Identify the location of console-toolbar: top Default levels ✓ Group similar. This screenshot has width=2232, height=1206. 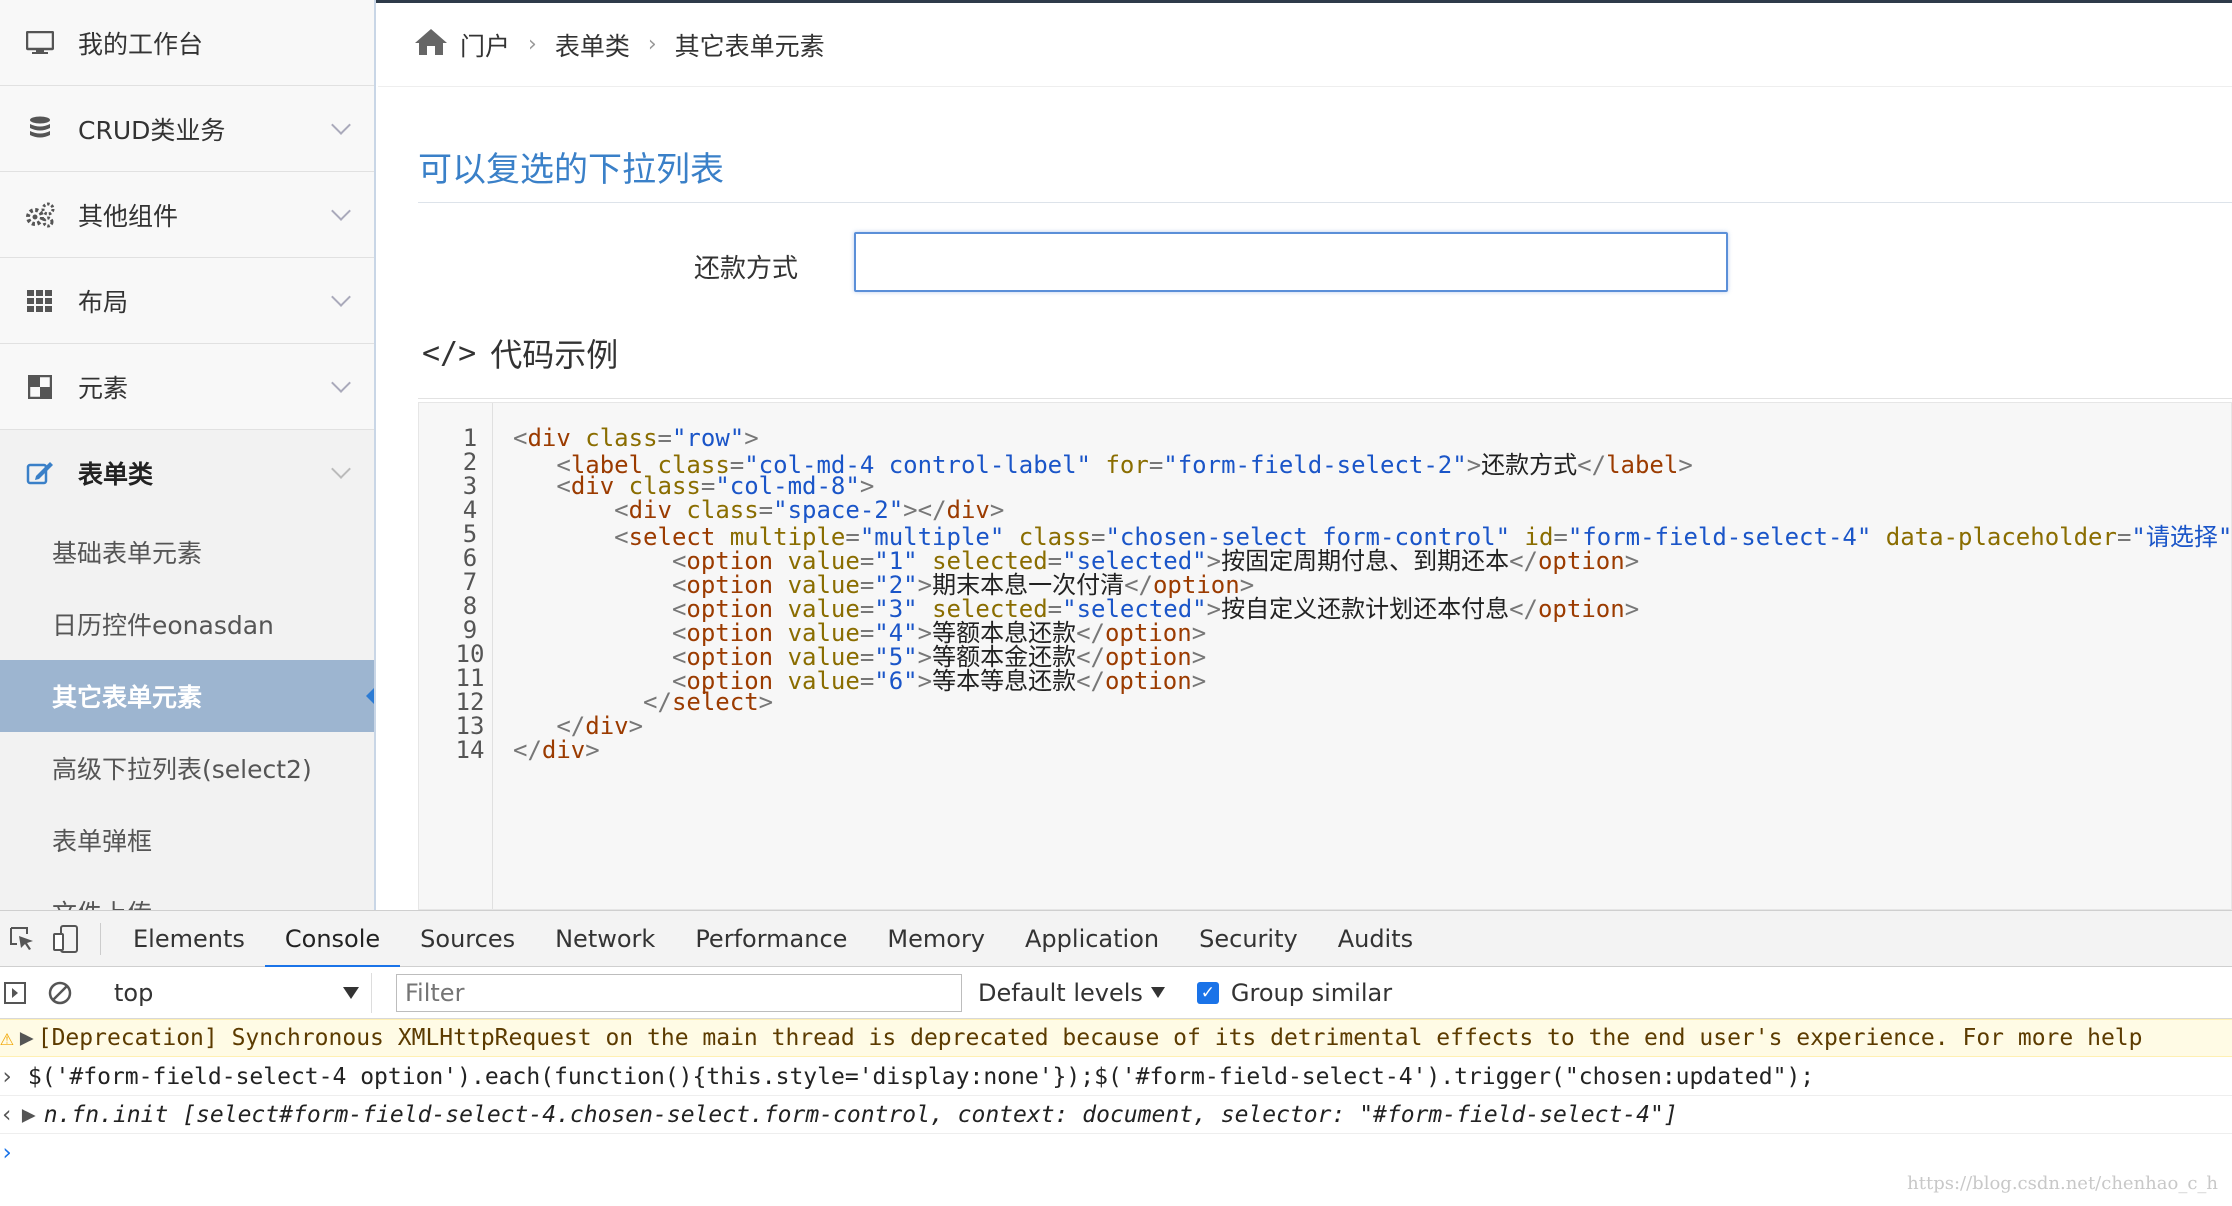
(1116, 993).